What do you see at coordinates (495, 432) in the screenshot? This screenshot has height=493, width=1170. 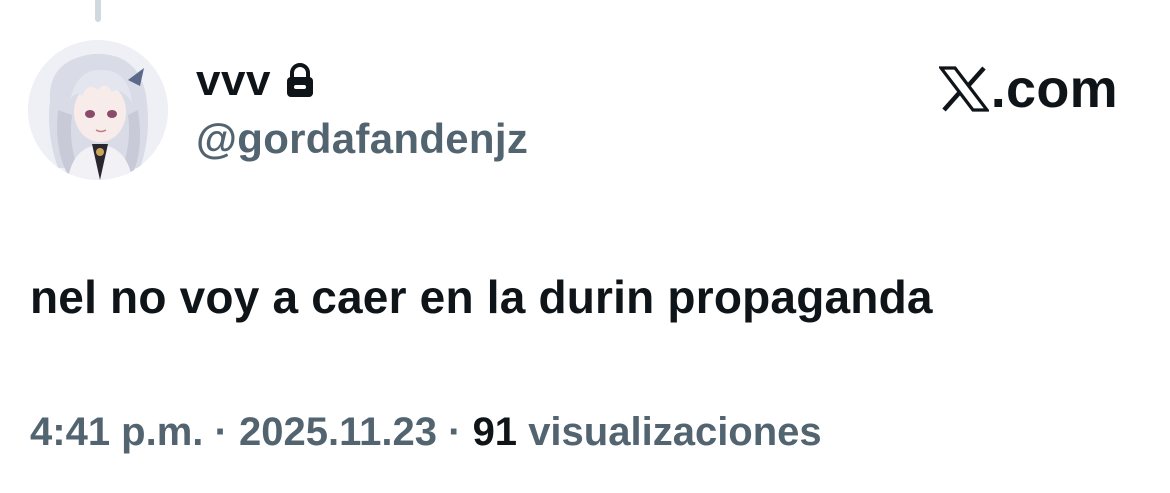 I see `views-count: 91` at bounding box center [495, 432].